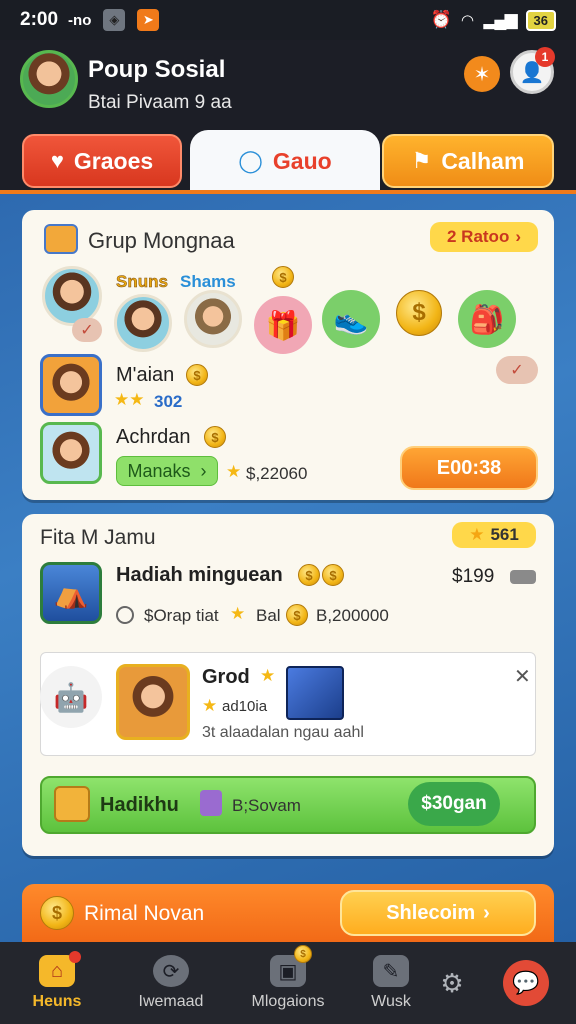 This screenshot has height=1024, width=576. Describe the element at coordinates (468, 161) in the screenshot. I see `tab-calham: ⚑ Calham` at that location.